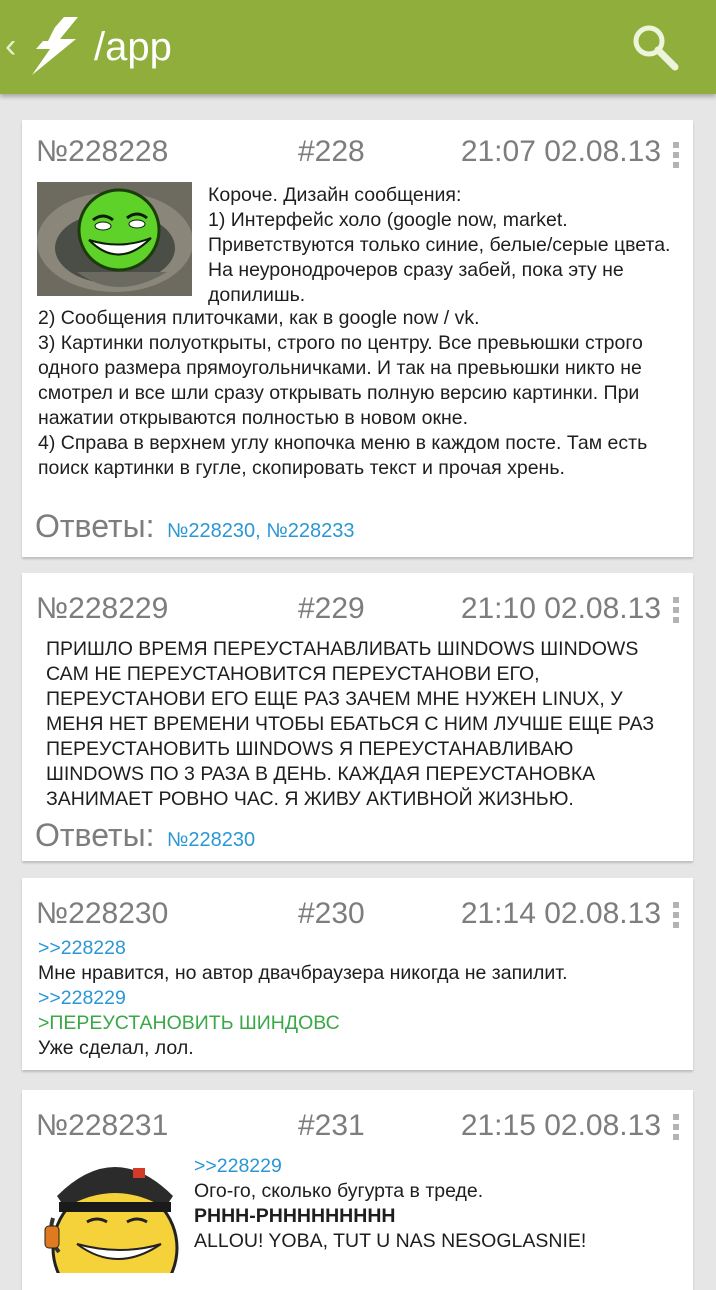 Image resolution: width=716 pixels, height=1290 pixels. What do you see at coordinates (358, 47) in the screenshot?
I see `action-bar: ‹ /app` at bounding box center [358, 47].